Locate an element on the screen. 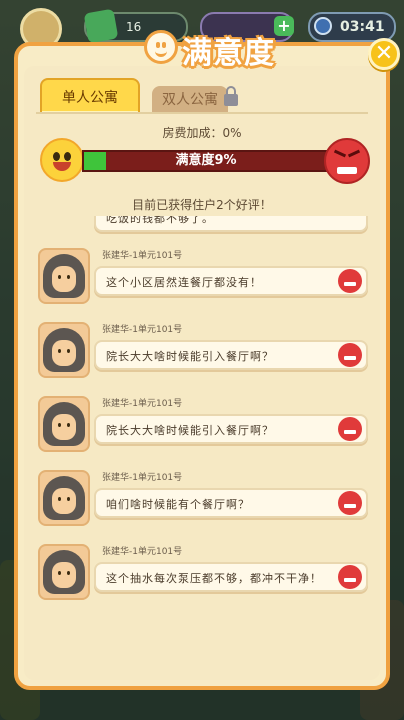  happy-face-icon is located at coordinates (62, 160).